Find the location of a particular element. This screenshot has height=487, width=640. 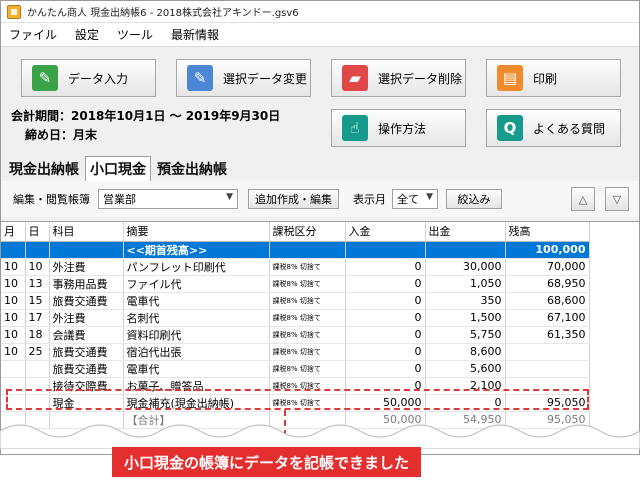

table-row: 10 17 外注費 名刺代 課税8% 切捨て 0 1,500 67,100 is located at coordinates (295, 318).